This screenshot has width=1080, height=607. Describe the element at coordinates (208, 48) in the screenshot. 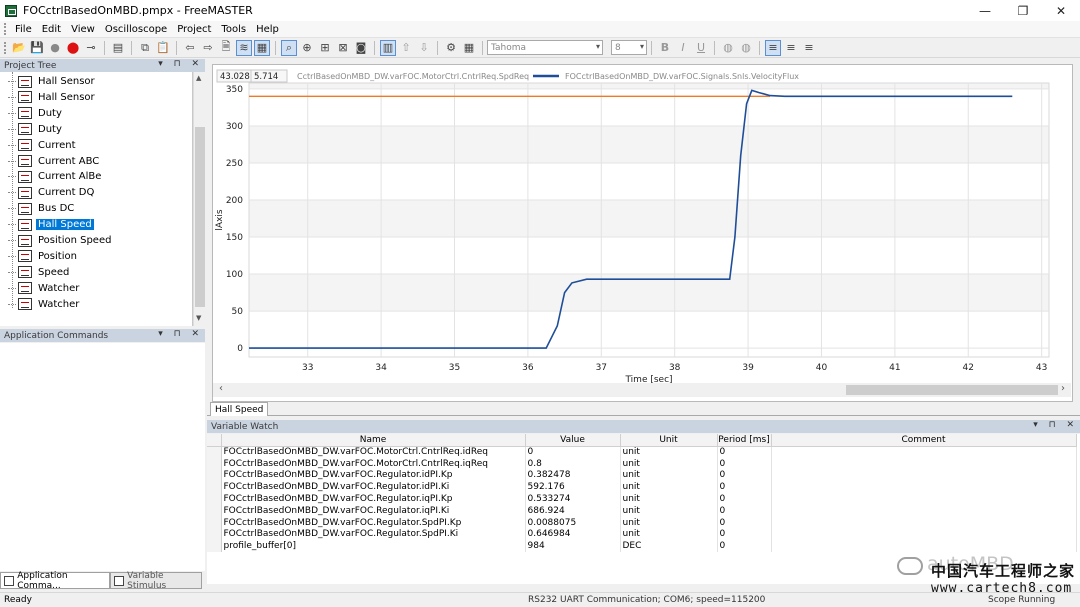

I see `forward-arrow-icon: ⇨` at that location.